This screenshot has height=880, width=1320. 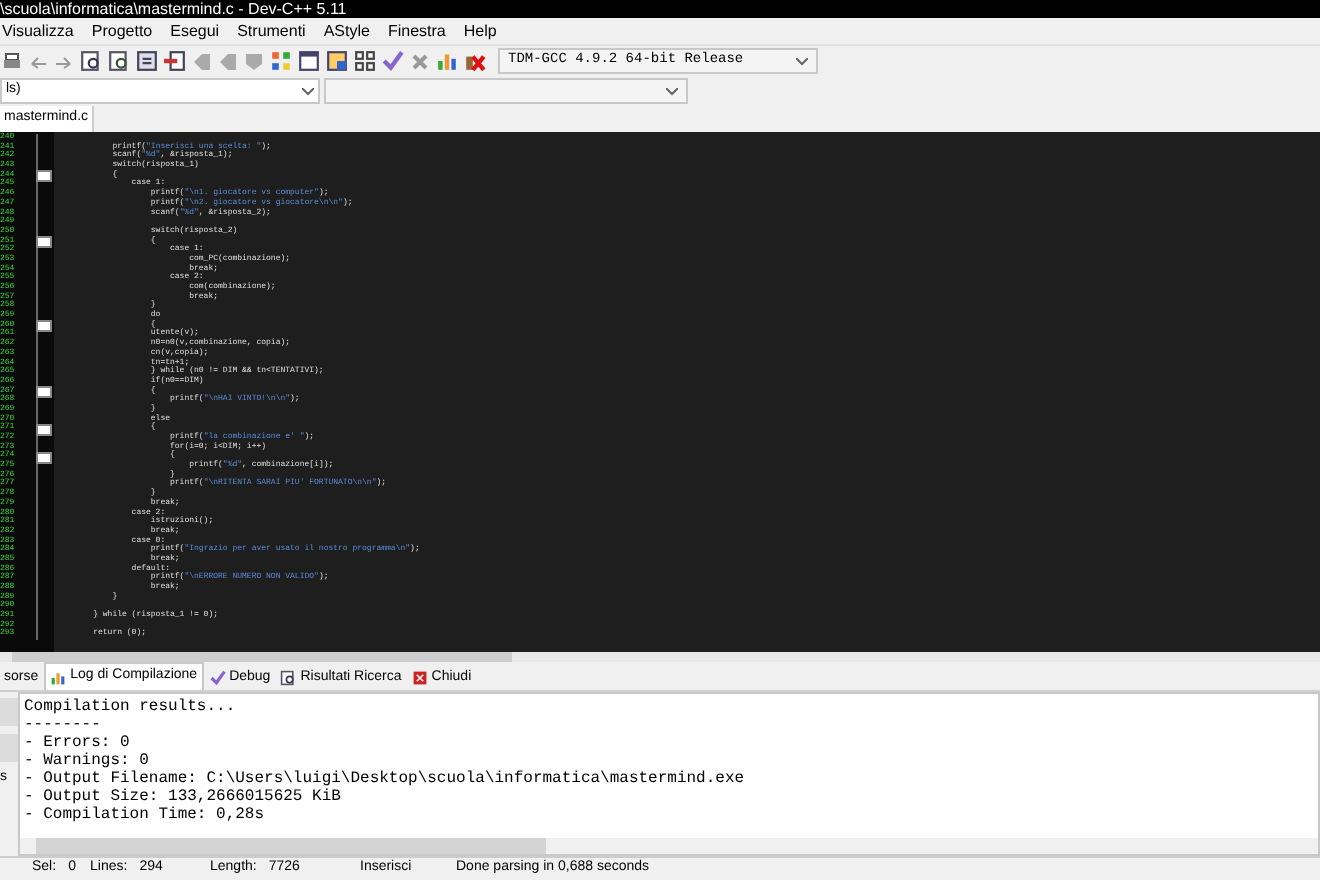 I want to click on print-icon, so click(x=12, y=61).